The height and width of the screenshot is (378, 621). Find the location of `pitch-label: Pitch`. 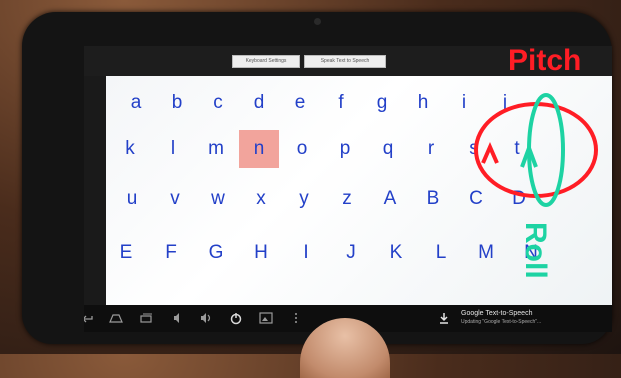

pitch-label: Pitch is located at coordinates (545, 60).